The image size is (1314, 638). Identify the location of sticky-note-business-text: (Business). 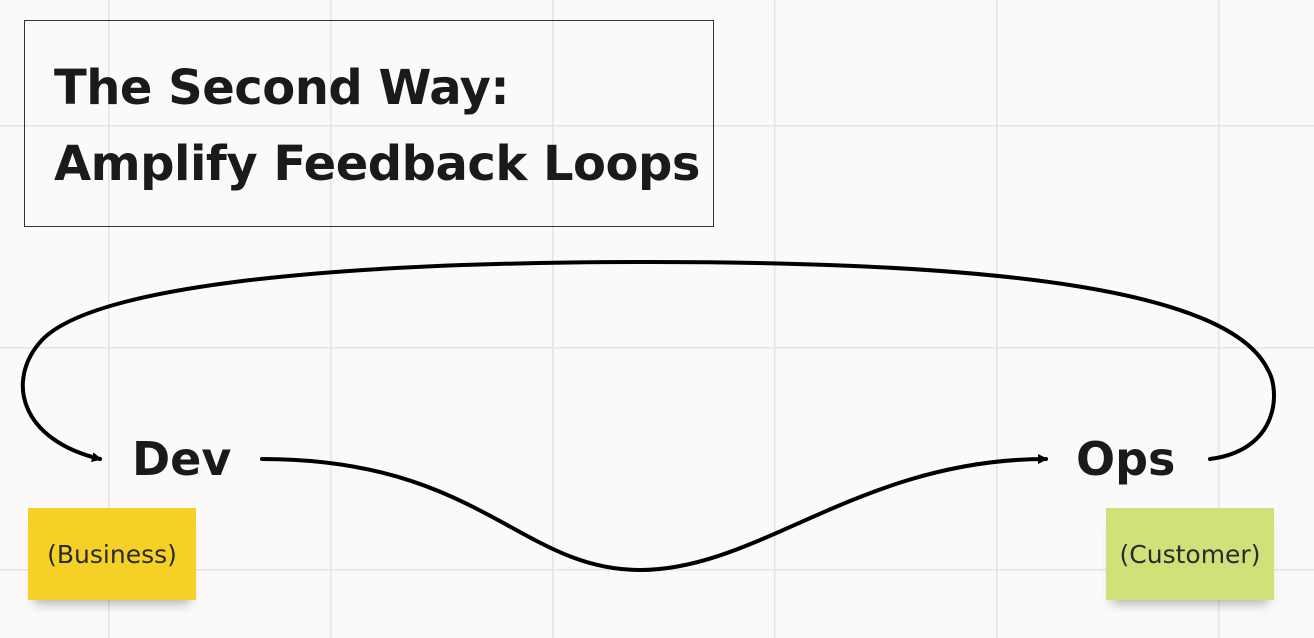
(112, 554).